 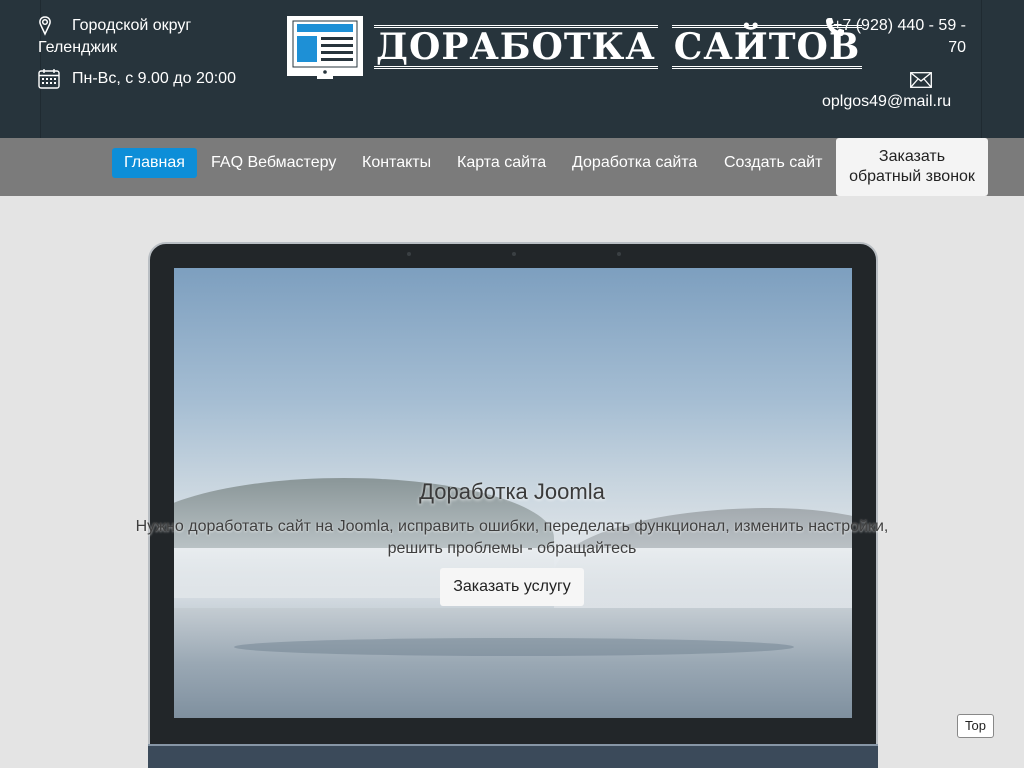 I want to click on nav-item-faq: FAQ Вебмастеру, so click(x=273, y=163).